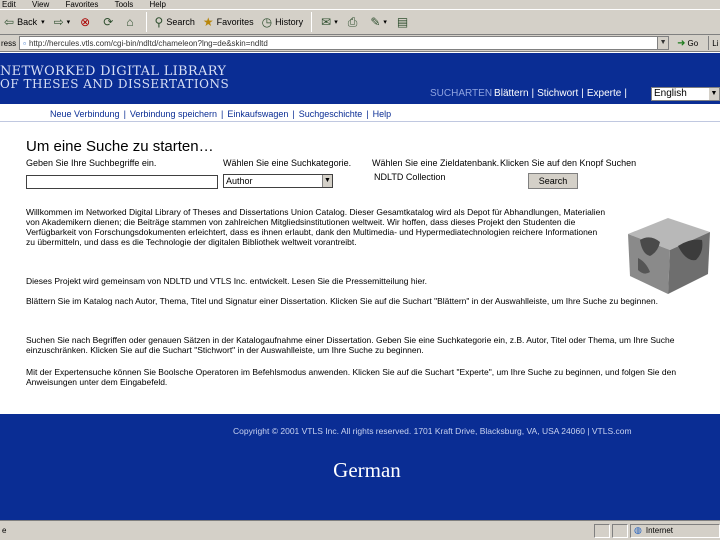 This screenshot has width=720, height=540. Describe the element at coordinates (709, 43) in the screenshot. I see `address-separator` at that location.